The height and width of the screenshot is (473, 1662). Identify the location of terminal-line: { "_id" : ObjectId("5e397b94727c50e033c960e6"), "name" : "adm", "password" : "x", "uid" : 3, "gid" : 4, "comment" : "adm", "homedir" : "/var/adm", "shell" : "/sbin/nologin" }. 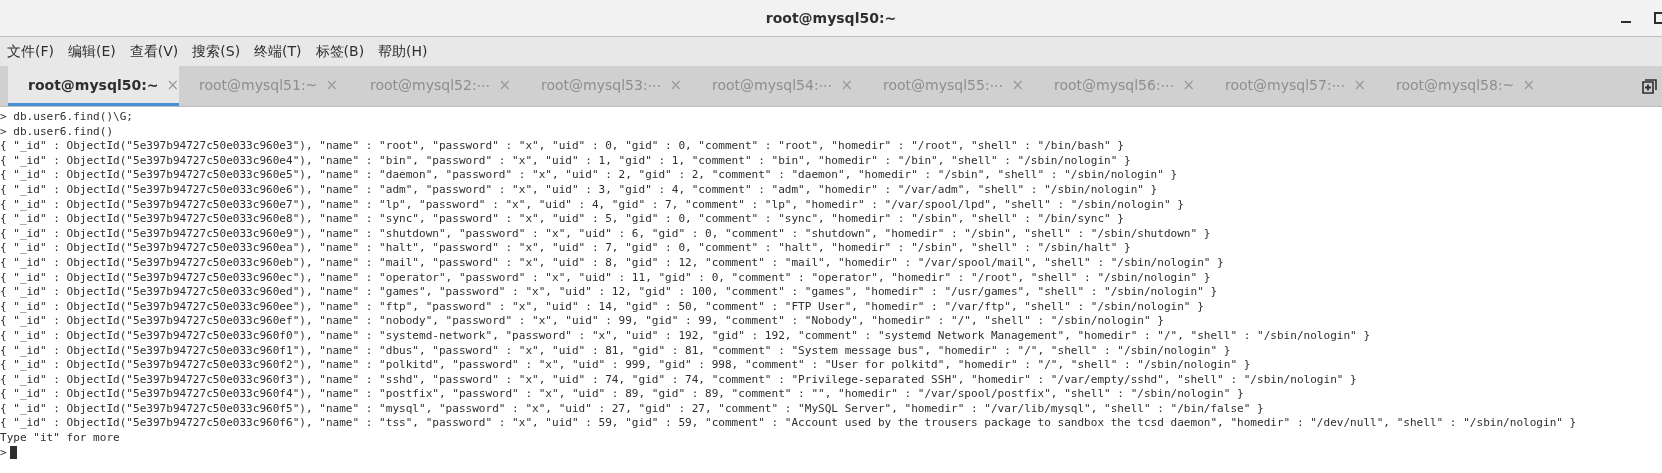
(579, 190).